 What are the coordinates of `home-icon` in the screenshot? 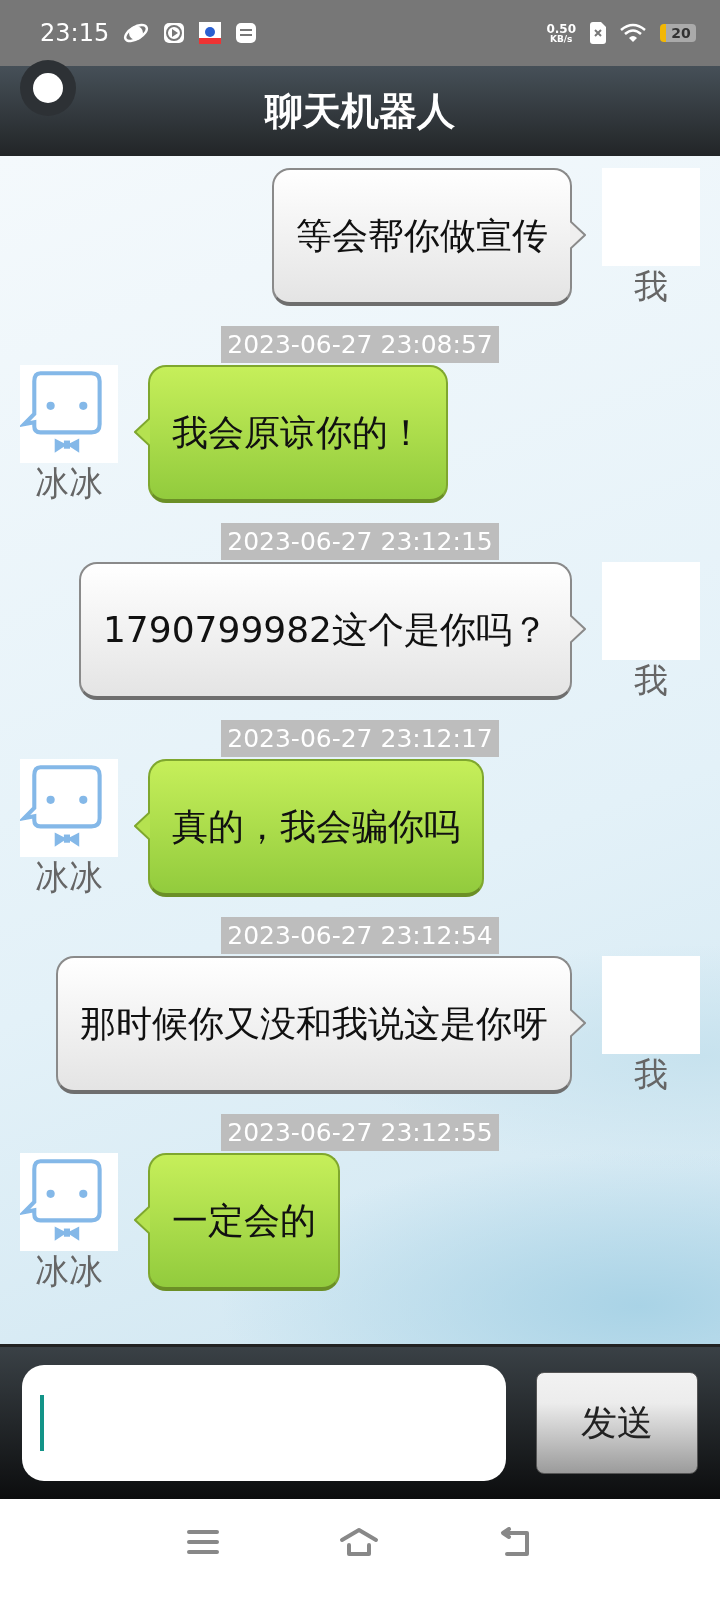 It's located at (359, 1541).